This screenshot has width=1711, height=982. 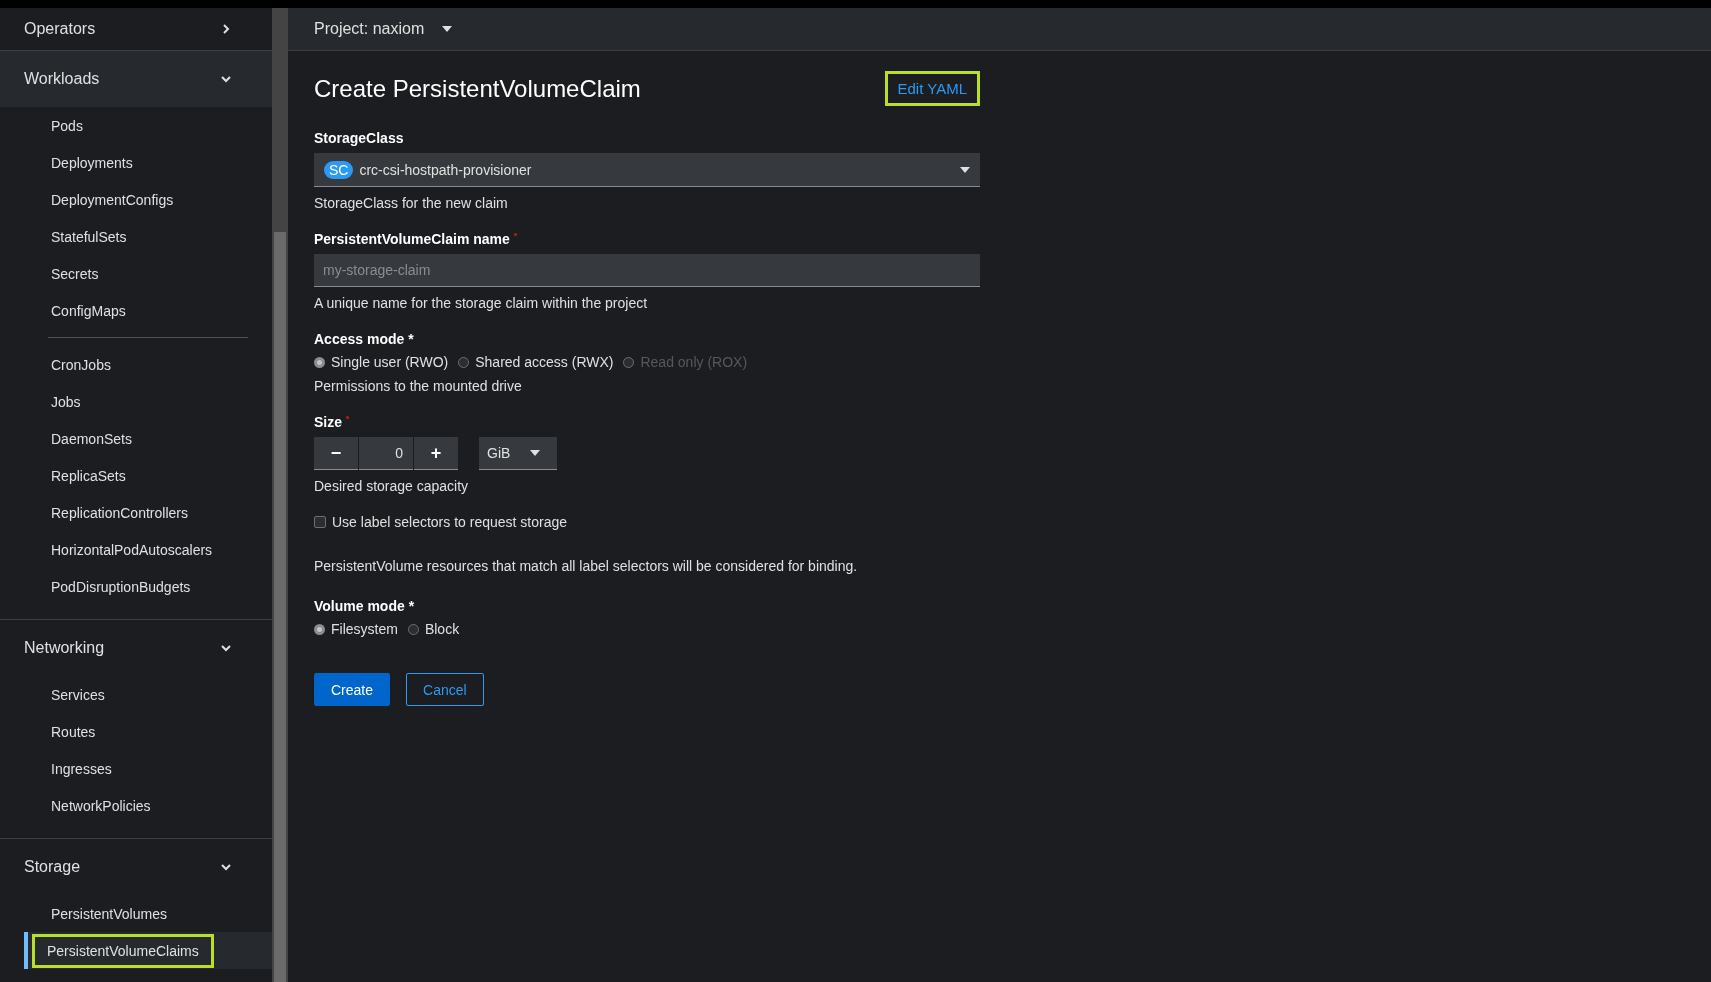 What do you see at coordinates (477, 88) in the screenshot?
I see `page-title: Create PersistentVolumeClaim` at bounding box center [477, 88].